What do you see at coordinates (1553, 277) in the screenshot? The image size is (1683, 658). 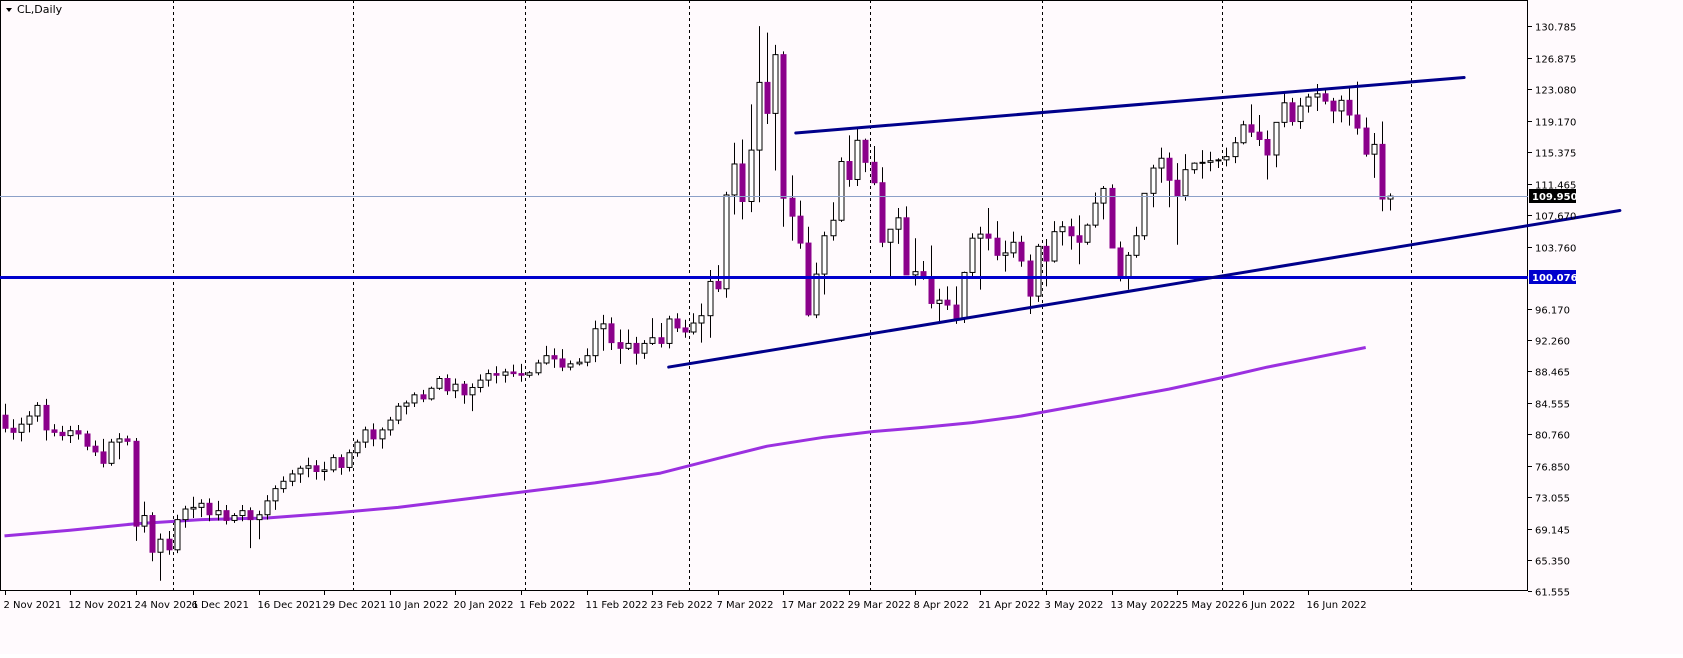 I see `support-price-marker: 100.076` at bounding box center [1553, 277].